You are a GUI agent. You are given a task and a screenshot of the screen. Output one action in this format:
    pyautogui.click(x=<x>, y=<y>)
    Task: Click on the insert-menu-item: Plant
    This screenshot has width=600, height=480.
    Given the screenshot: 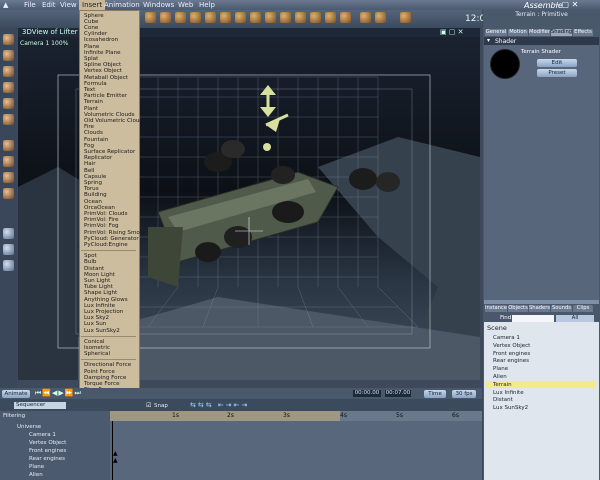 What is the action you would take?
    pyautogui.click(x=91, y=109)
    